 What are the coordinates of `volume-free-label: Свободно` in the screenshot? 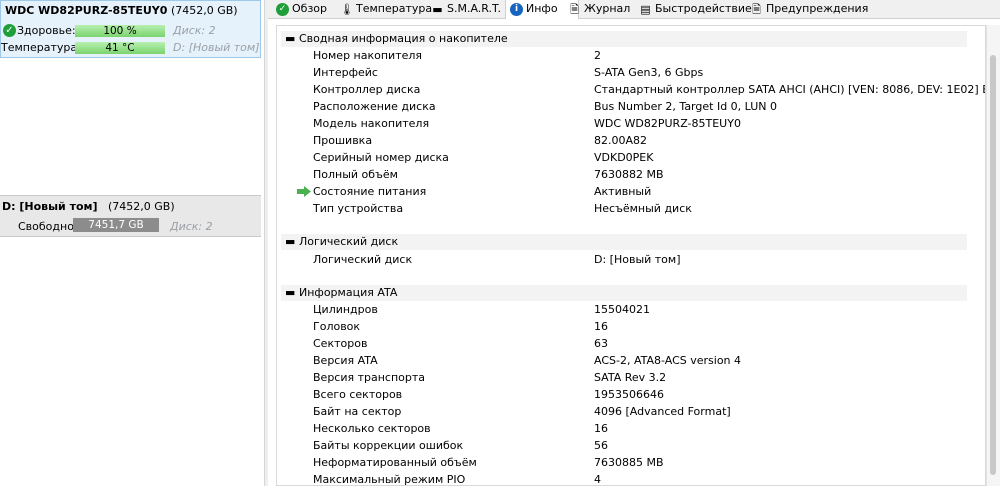 It's located at (46, 226).